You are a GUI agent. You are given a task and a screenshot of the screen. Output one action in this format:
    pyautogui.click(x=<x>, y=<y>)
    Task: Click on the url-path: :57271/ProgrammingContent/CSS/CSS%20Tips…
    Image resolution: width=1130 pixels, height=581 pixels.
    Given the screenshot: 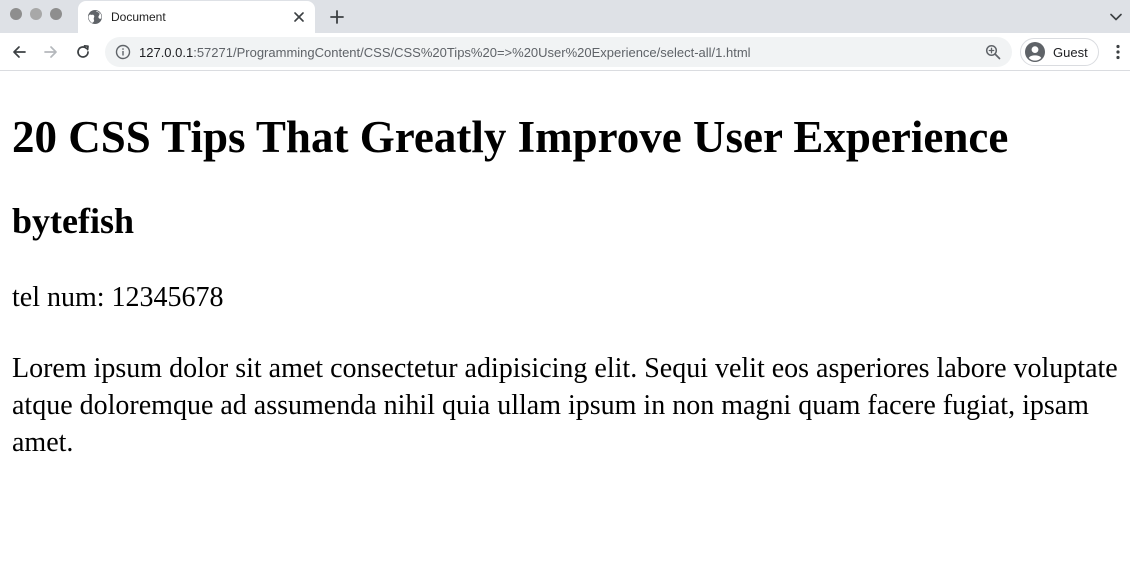 What is the action you would take?
    pyautogui.click(x=472, y=52)
    